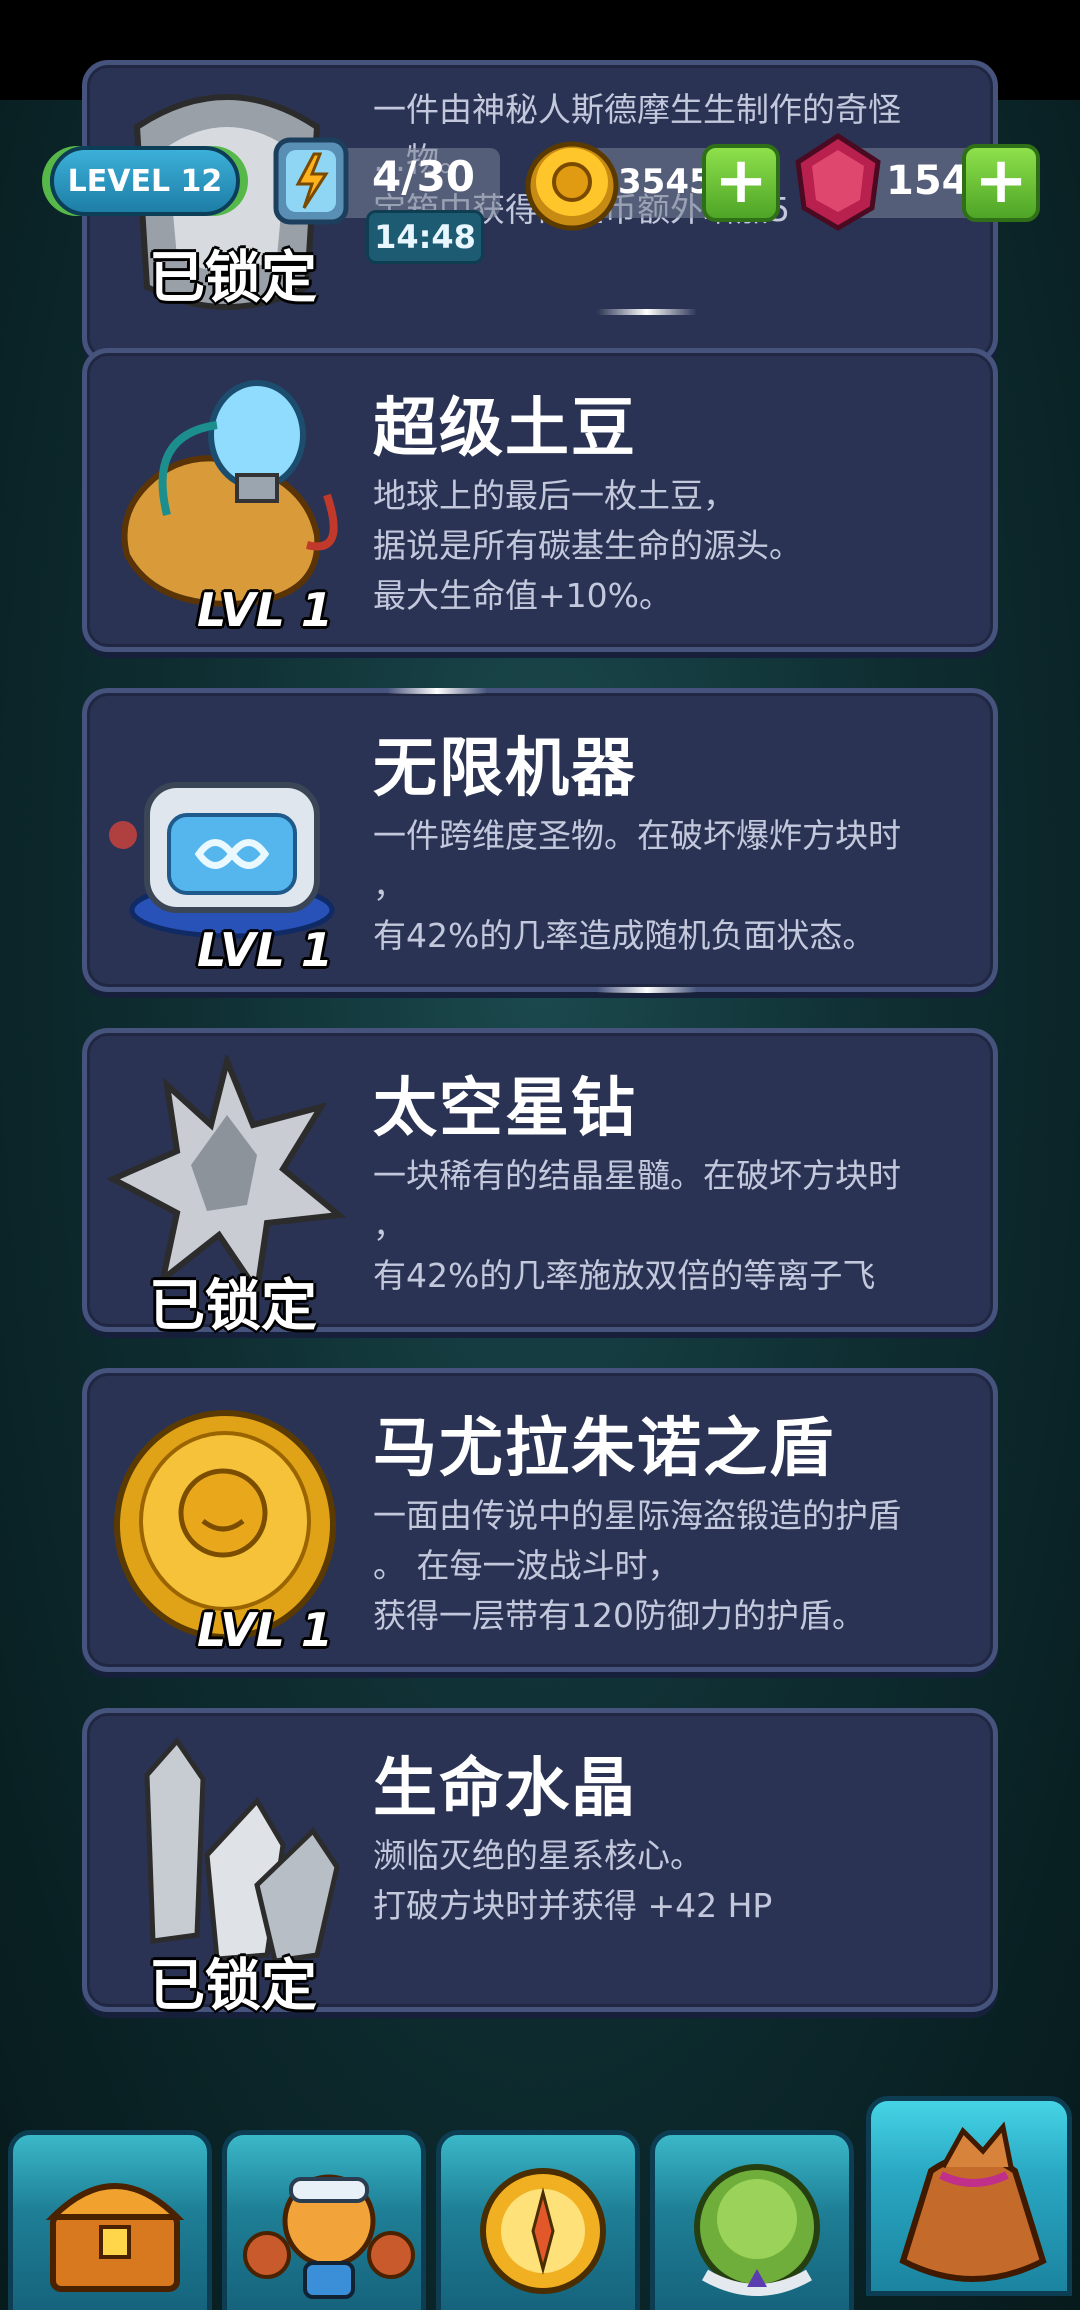 The height and width of the screenshot is (2310, 1080). Describe the element at coordinates (115, 2237) in the screenshot. I see `chest-icon` at that location.